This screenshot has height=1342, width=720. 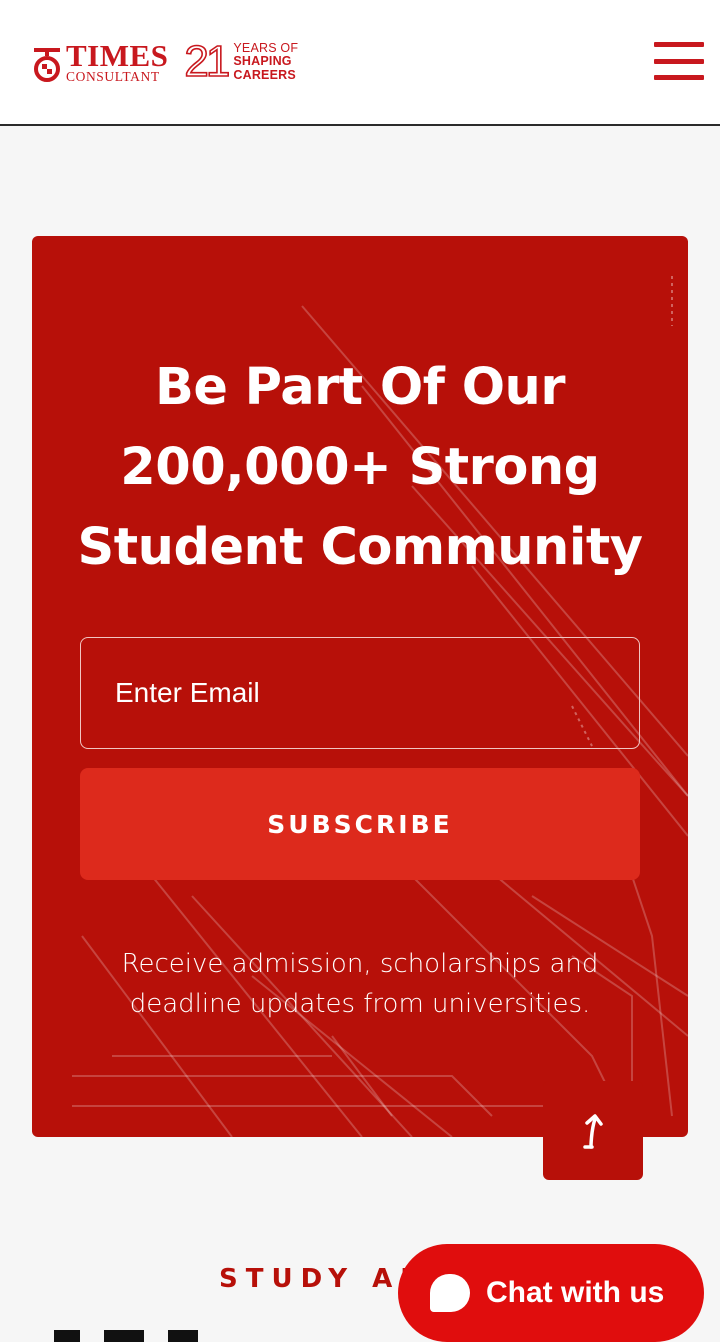 What do you see at coordinates (360, 824) in the screenshot?
I see `subscribe-button: SUBSCRIBE` at bounding box center [360, 824].